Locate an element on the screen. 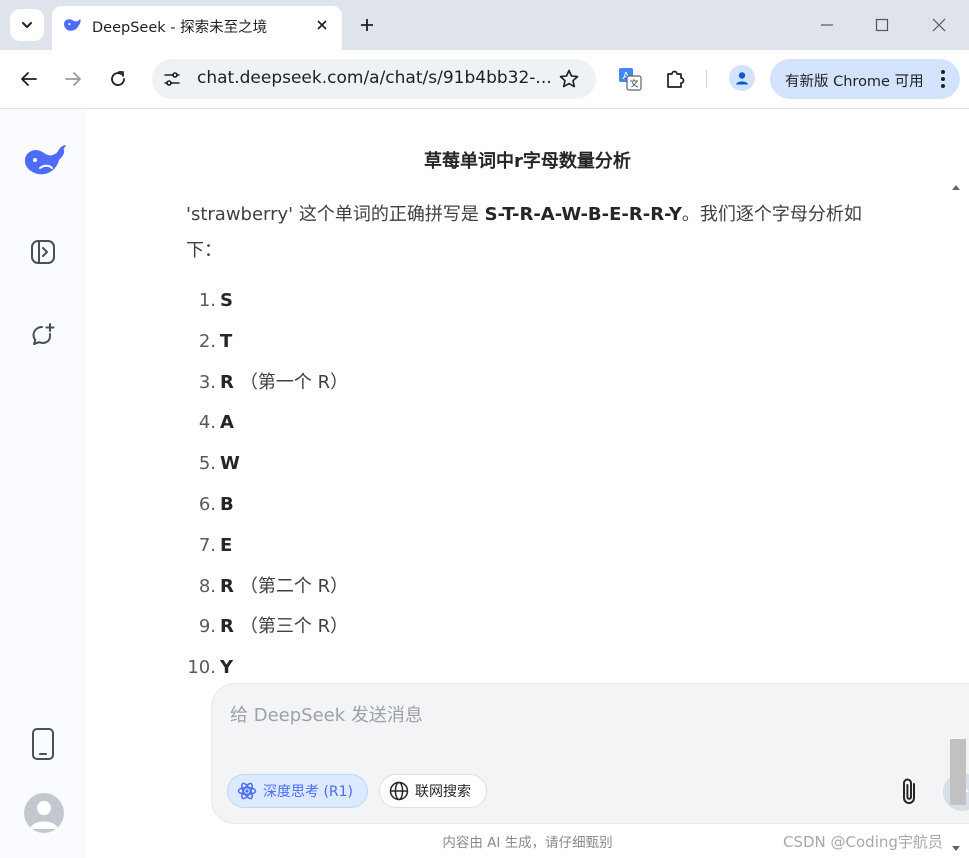 Image resolution: width=969 pixels, height=858 pixels. list-item: 9. R （第三个 R） is located at coordinates (486, 627).